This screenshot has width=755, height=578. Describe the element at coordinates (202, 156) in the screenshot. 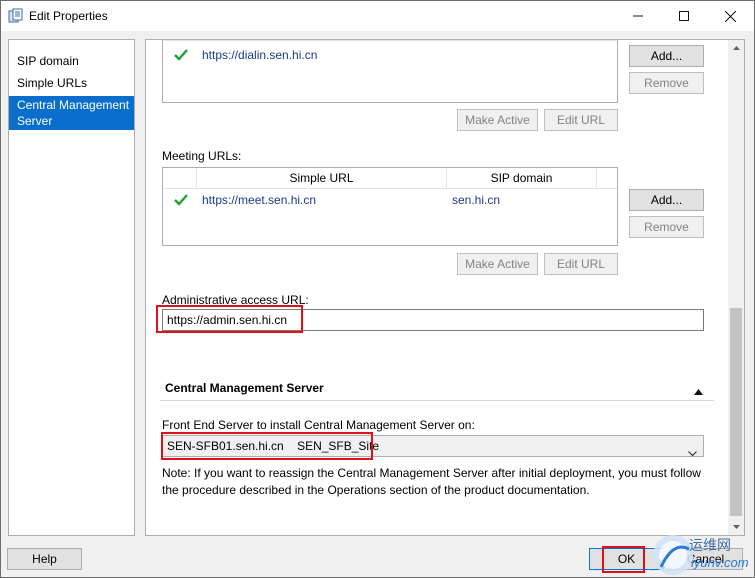

I see `meeting-urls-label: Meeting URLs:` at that location.